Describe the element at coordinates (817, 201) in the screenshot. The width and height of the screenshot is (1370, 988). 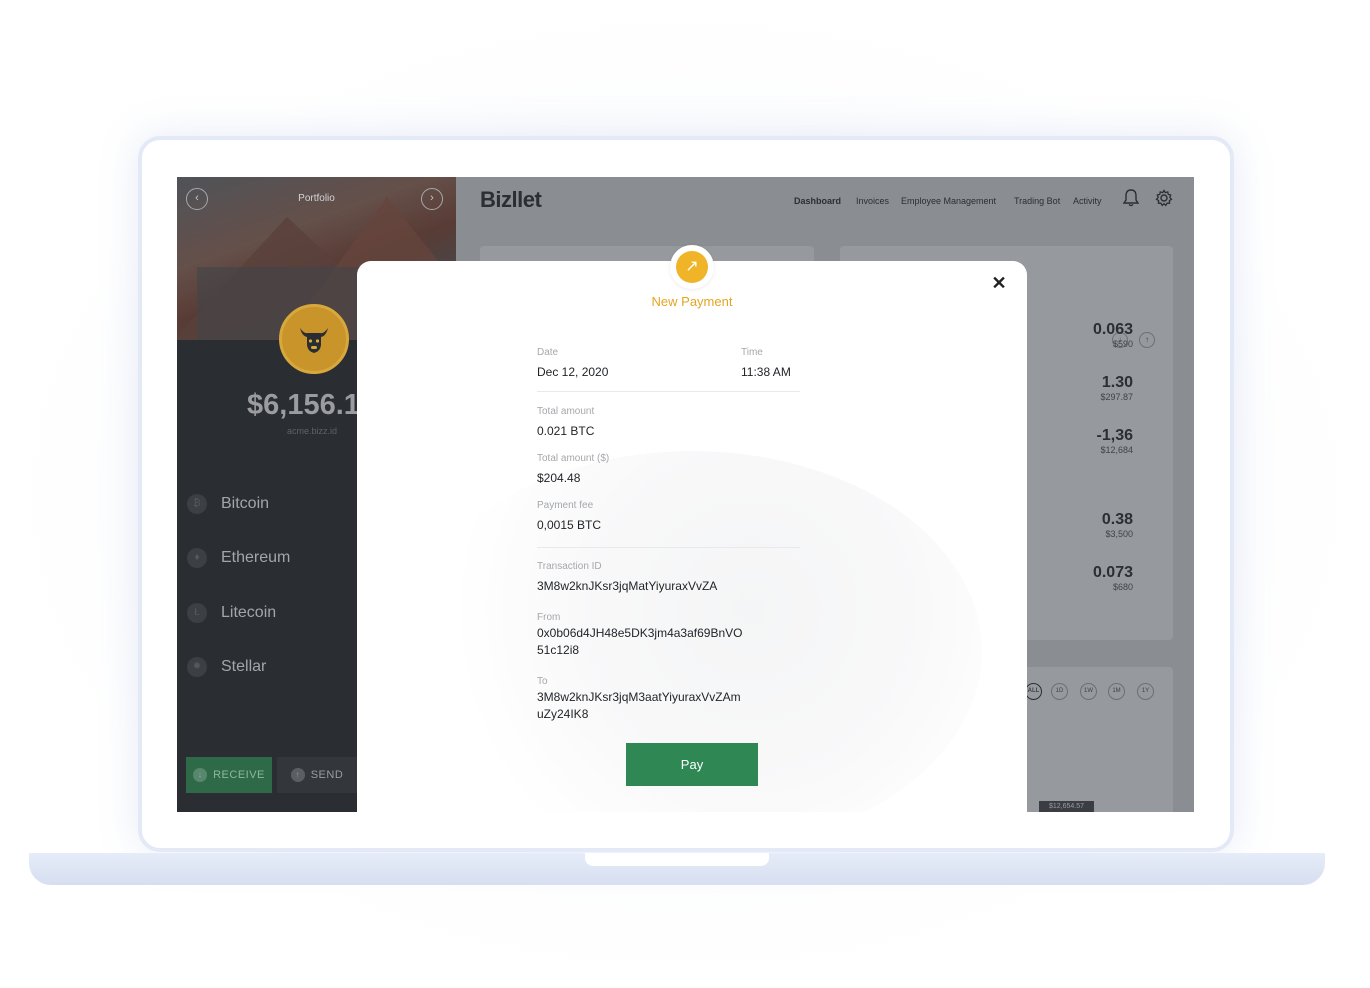
I see `nav-dashboard: Dashboard` at that location.